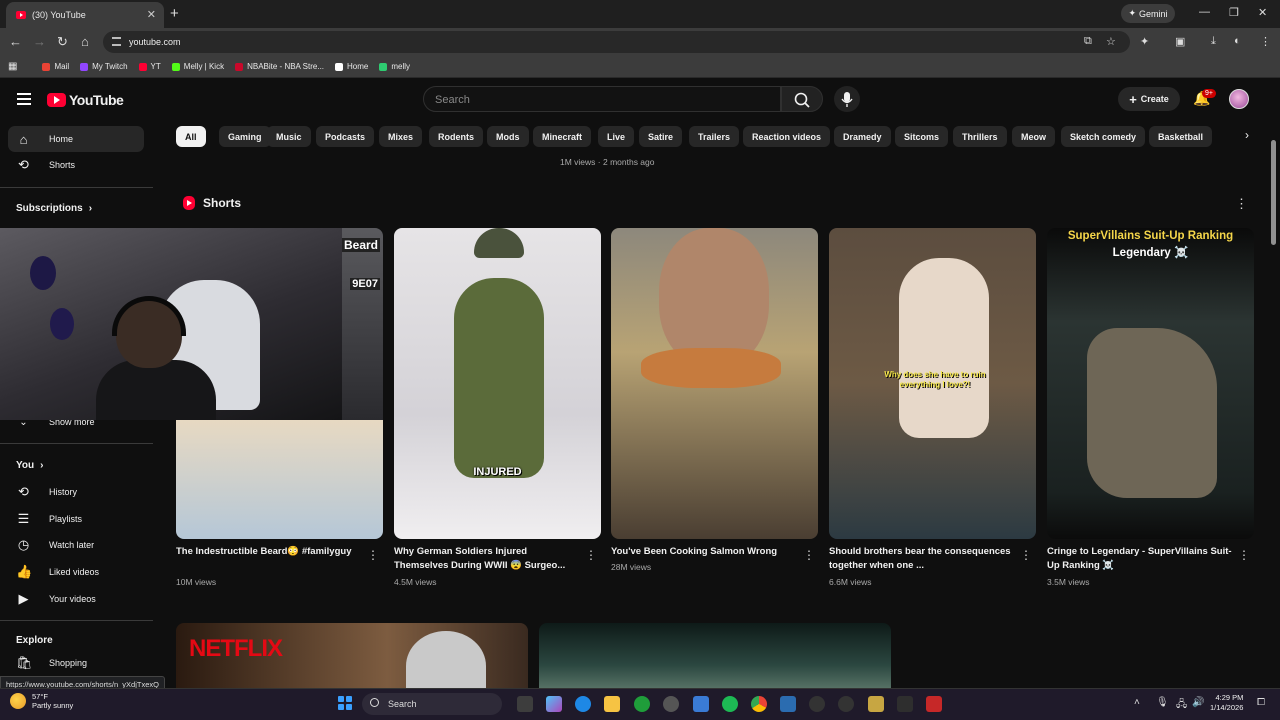  Describe the element at coordinates (1265, 41) in the screenshot. I see `browser-menu-icon: ⋮` at that location.